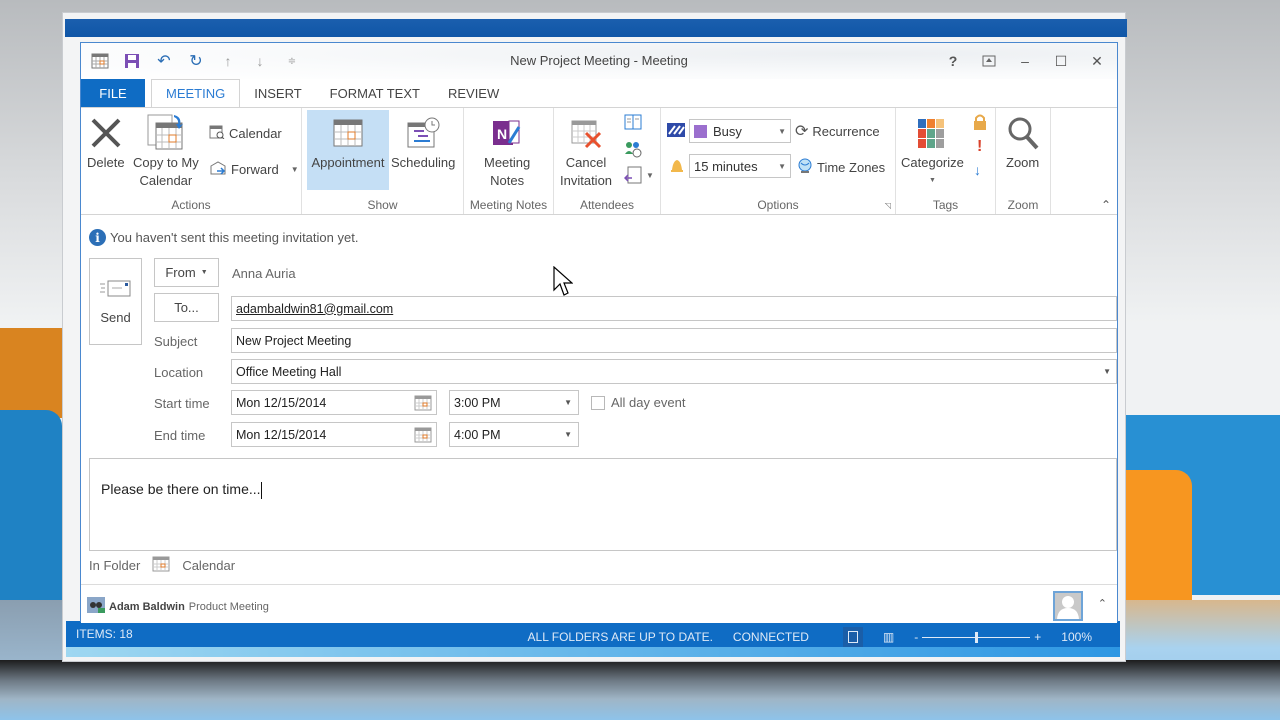 Image resolution: width=1280 pixels, height=720 pixels. Describe the element at coordinates (1037, 637) in the screenshot. I see `zoom-in-button: +` at that location.